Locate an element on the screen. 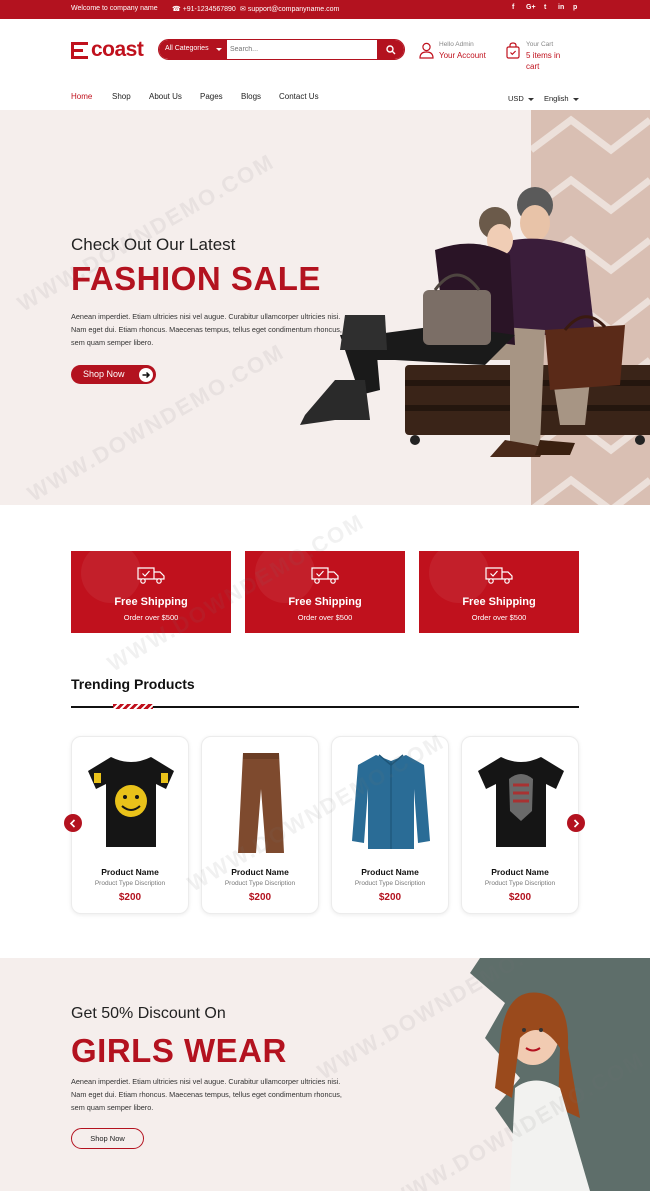 The image size is (650, 1191). search-bar: All Categories is located at coordinates (281, 49).